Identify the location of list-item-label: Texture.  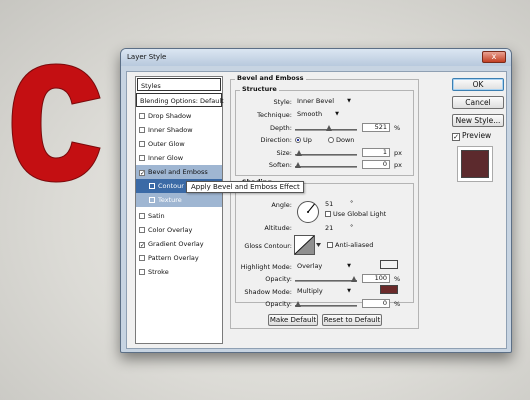
(170, 200).